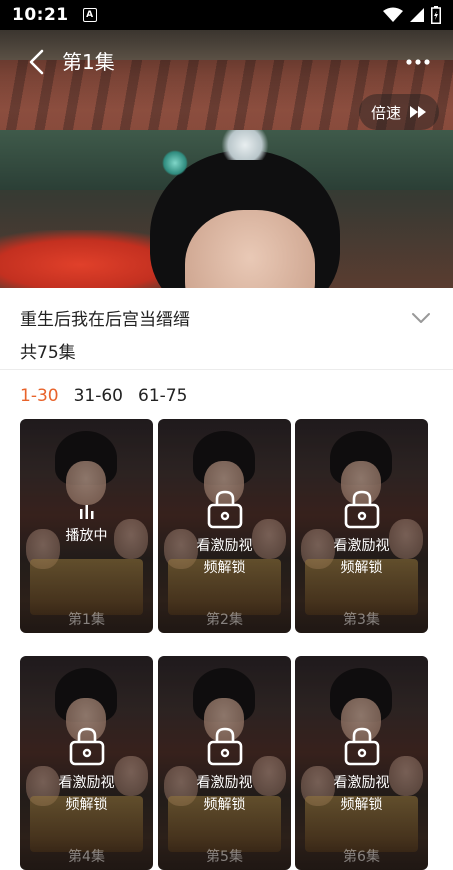 The image size is (453, 870). I want to click on episode-card: 看激励视 频解锁 第5集, so click(224, 763).